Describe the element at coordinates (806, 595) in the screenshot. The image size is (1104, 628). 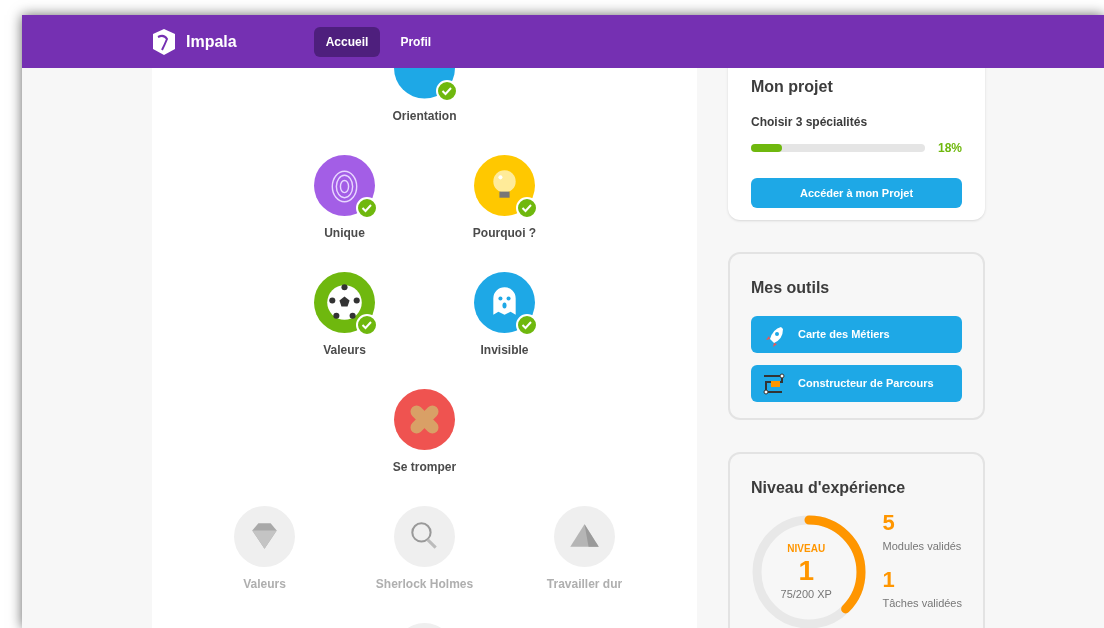
I see `xp-reading: 75/200 XP` at that location.